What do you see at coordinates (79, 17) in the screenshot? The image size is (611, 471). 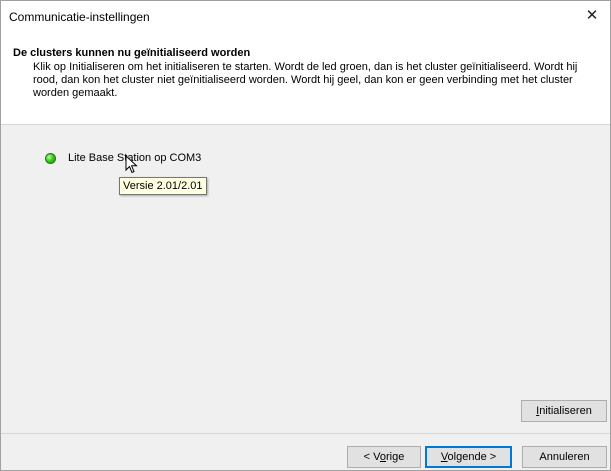 I see `window-title: Communicatie-instellingen` at bounding box center [79, 17].